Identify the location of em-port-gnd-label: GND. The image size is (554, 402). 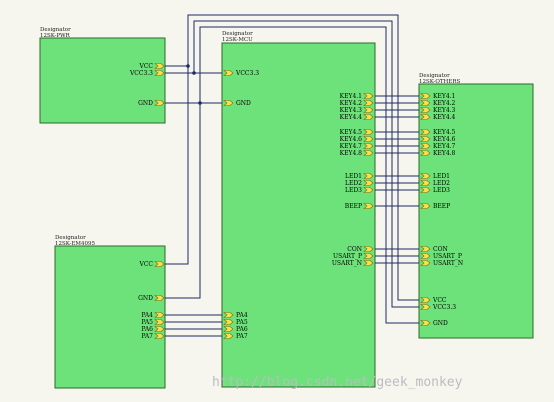
(145, 298).